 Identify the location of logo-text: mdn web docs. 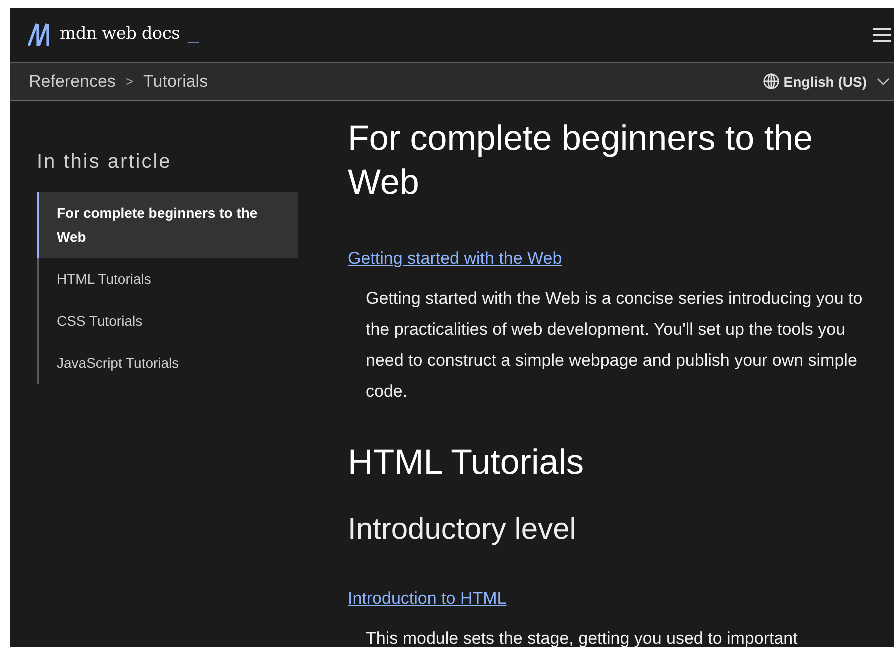
(120, 34).